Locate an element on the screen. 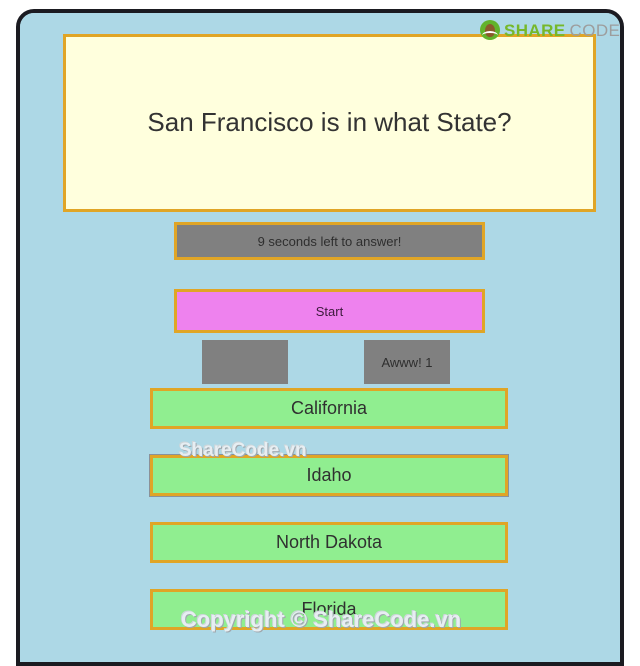 Image resolution: width=640 pixels, height=666 pixels. answer-button-california: California is located at coordinates (329, 408).